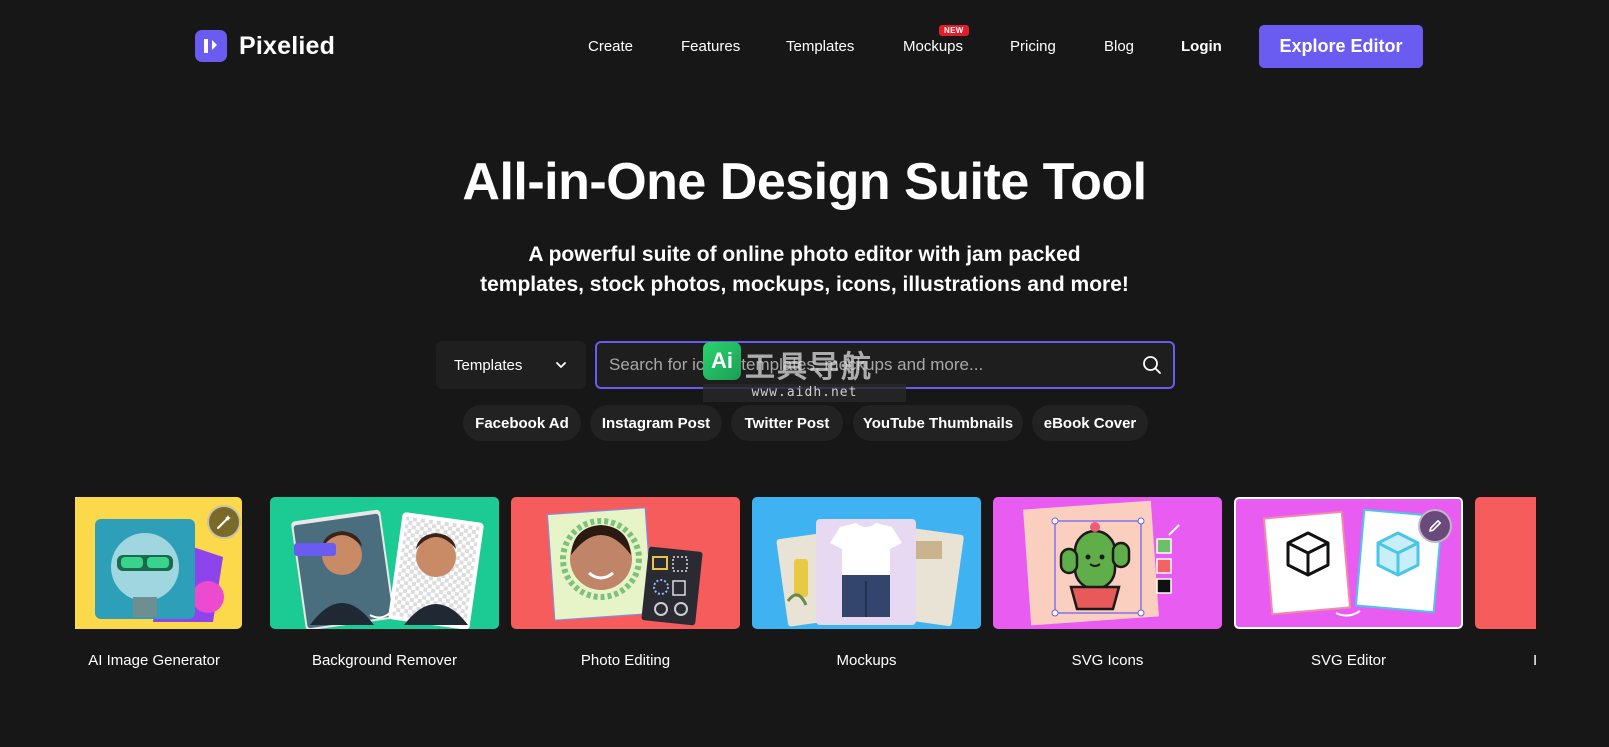 The height and width of the screenshot is (747, 1609). I want to click on nav-blog: Blog, so click(1119, 46).